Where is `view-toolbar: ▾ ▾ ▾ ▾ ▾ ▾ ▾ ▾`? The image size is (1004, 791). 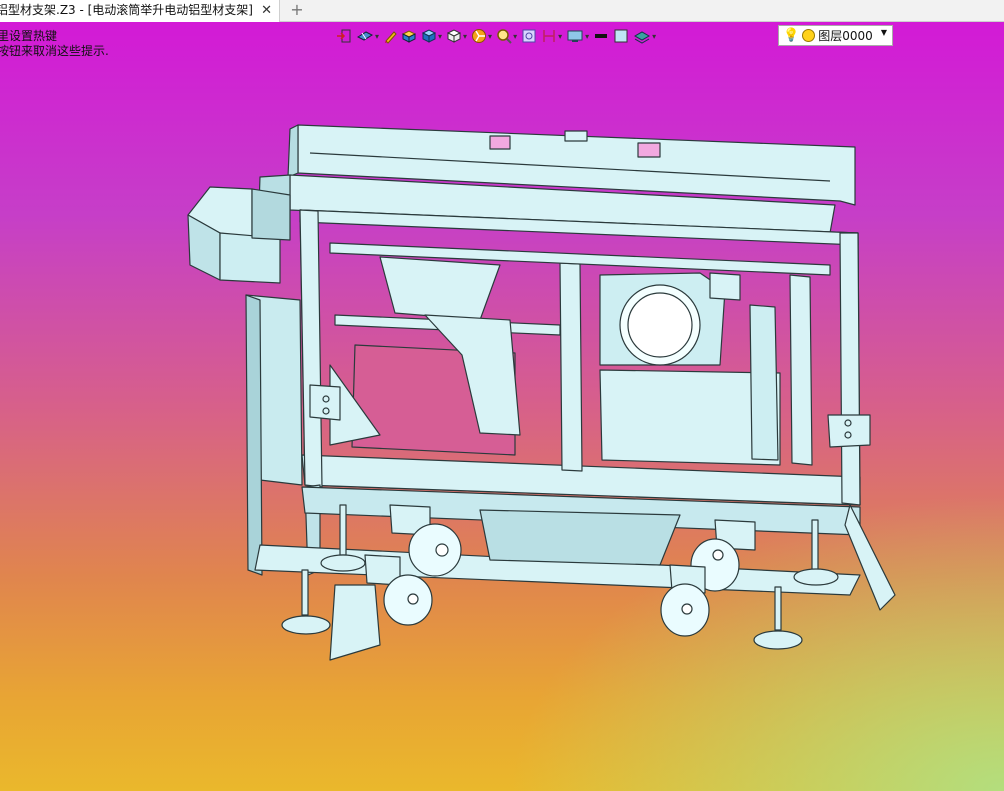 view-toolbar: ▾ ▾ ▾ ▾ ▾ ▾ ▾ ▾ is located at coordinates (496, 36).